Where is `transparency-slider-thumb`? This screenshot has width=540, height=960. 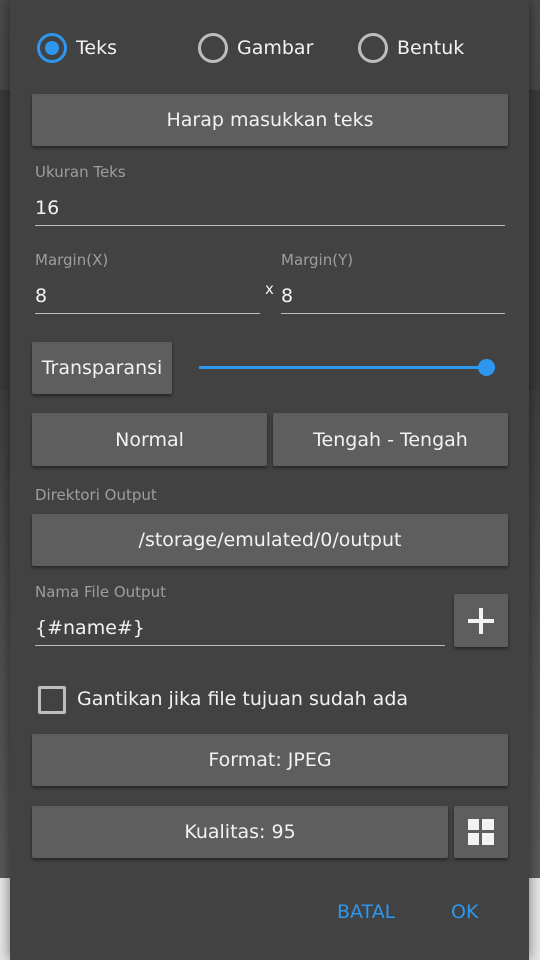 transparency-slider-thumb is located at coordinates (486, 367).